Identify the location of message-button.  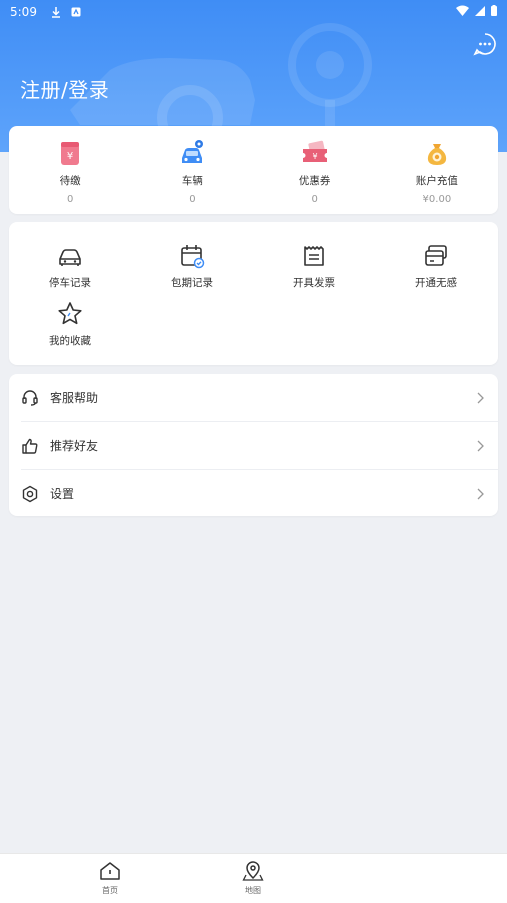
(485, 44).